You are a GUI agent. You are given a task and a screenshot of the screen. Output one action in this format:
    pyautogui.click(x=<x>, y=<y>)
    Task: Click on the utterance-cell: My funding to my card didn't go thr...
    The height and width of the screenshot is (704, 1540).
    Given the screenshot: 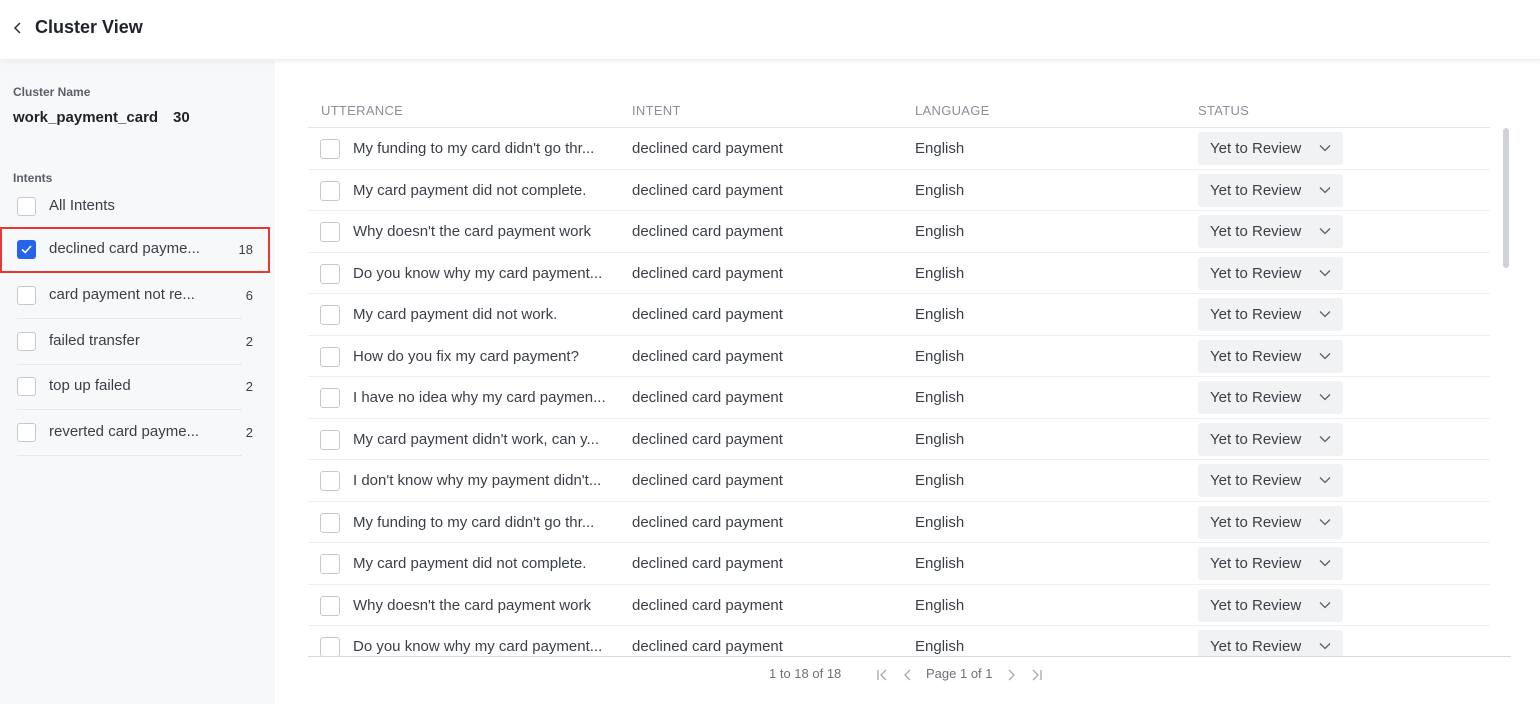 What is the action you would take?
    pyautogui.click(x=474, y=148)
    